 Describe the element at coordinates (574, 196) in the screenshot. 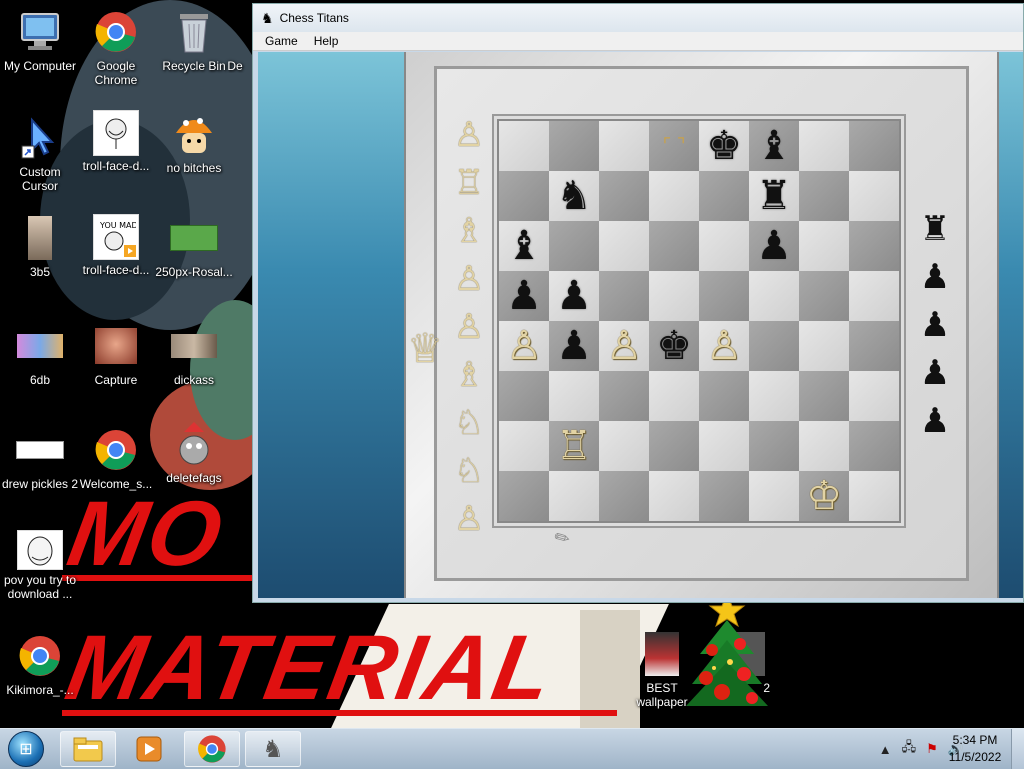

I see `black-knight-piece: ♞` at that location.